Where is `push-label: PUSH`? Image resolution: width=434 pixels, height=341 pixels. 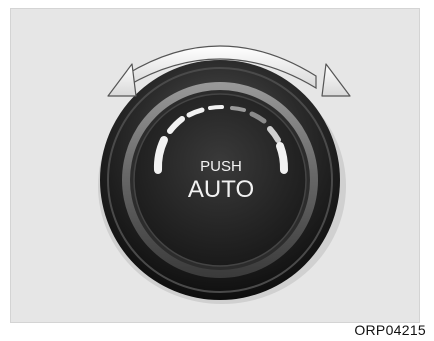 push-label: PUSH is located at coordinates (221, 166).